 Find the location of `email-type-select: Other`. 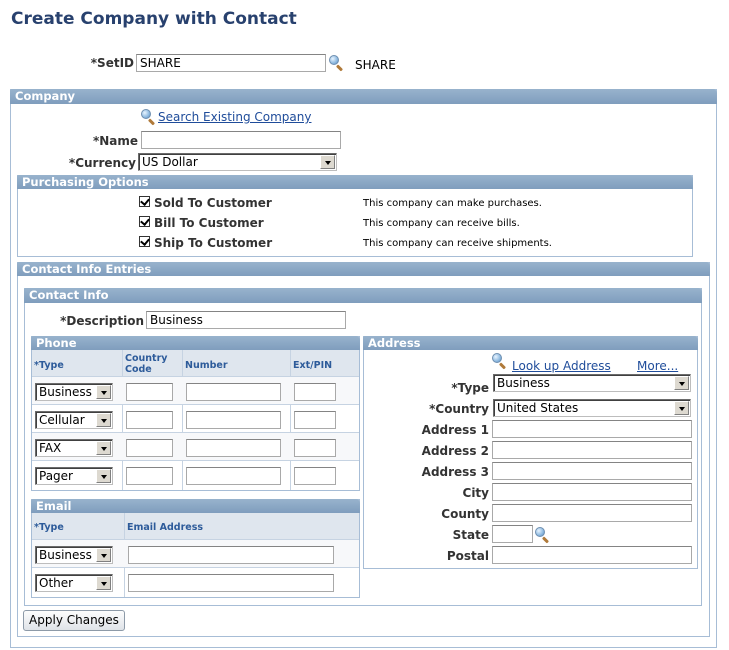

email-type-select: Other is located at coordinates (74, 583).